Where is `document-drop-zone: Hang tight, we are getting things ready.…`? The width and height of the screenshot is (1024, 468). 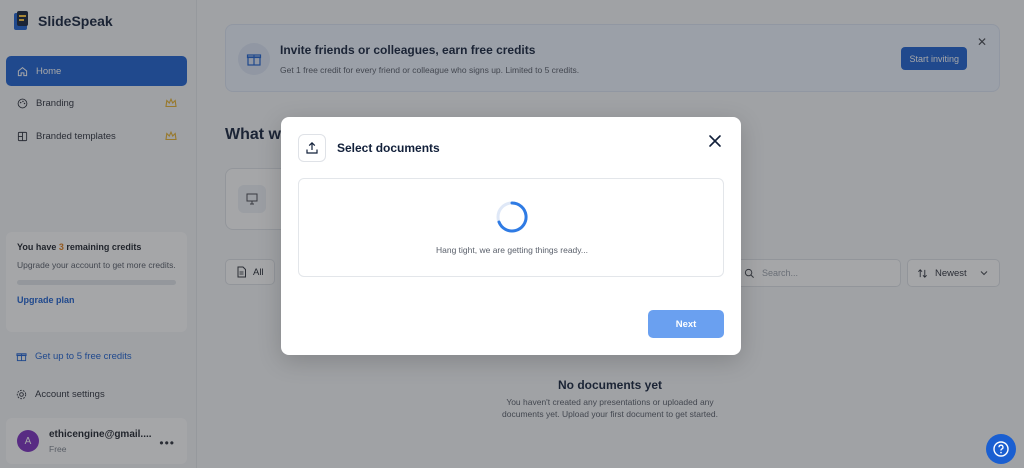
document-drop-zone: Hang tight, we are getting things ready.… is located at coordinates (511, 227).